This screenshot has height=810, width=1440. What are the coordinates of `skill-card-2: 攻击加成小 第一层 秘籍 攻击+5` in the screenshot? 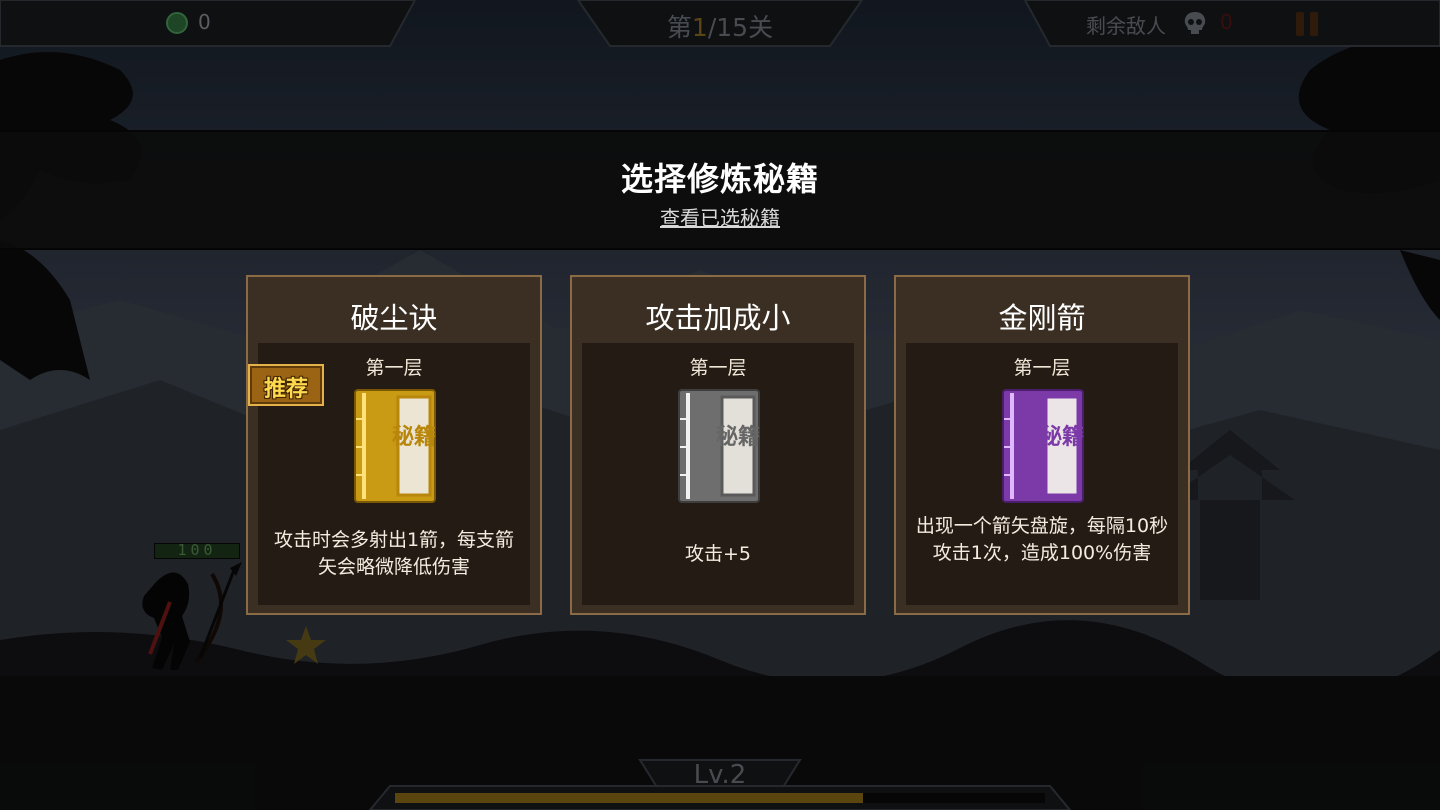 It's located at (718, 445).